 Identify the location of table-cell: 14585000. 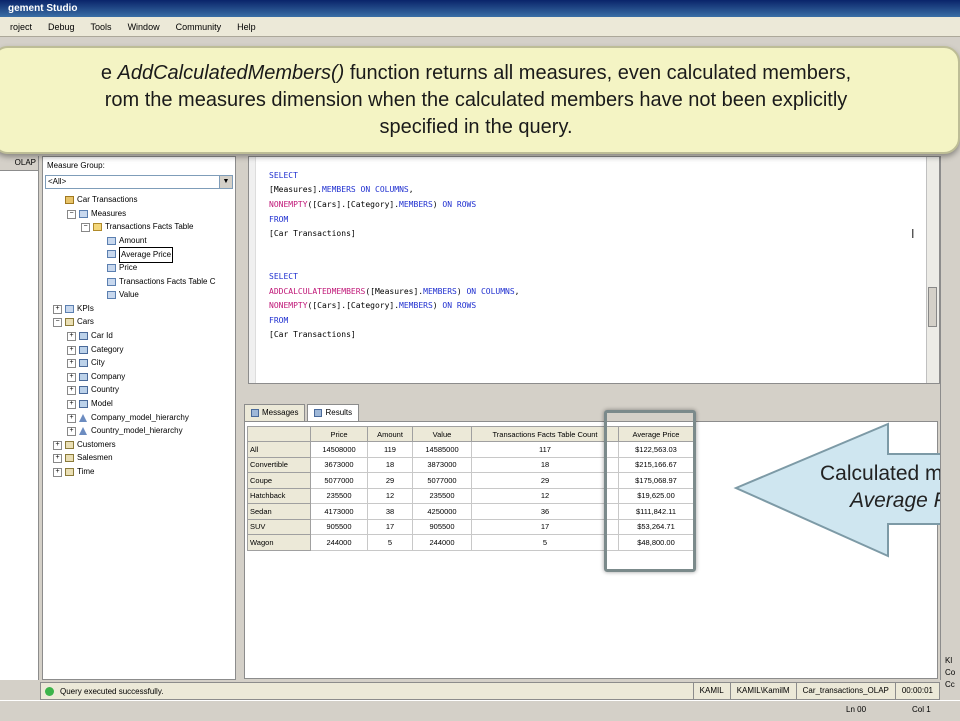
(442, 449).